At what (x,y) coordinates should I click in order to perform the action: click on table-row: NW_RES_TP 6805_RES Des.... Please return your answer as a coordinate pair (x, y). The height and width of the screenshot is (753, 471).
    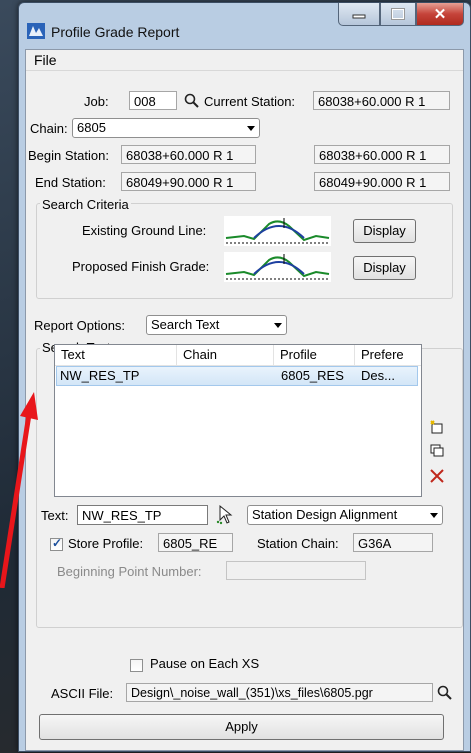
    Looking at the image, I should click on (237, 376).